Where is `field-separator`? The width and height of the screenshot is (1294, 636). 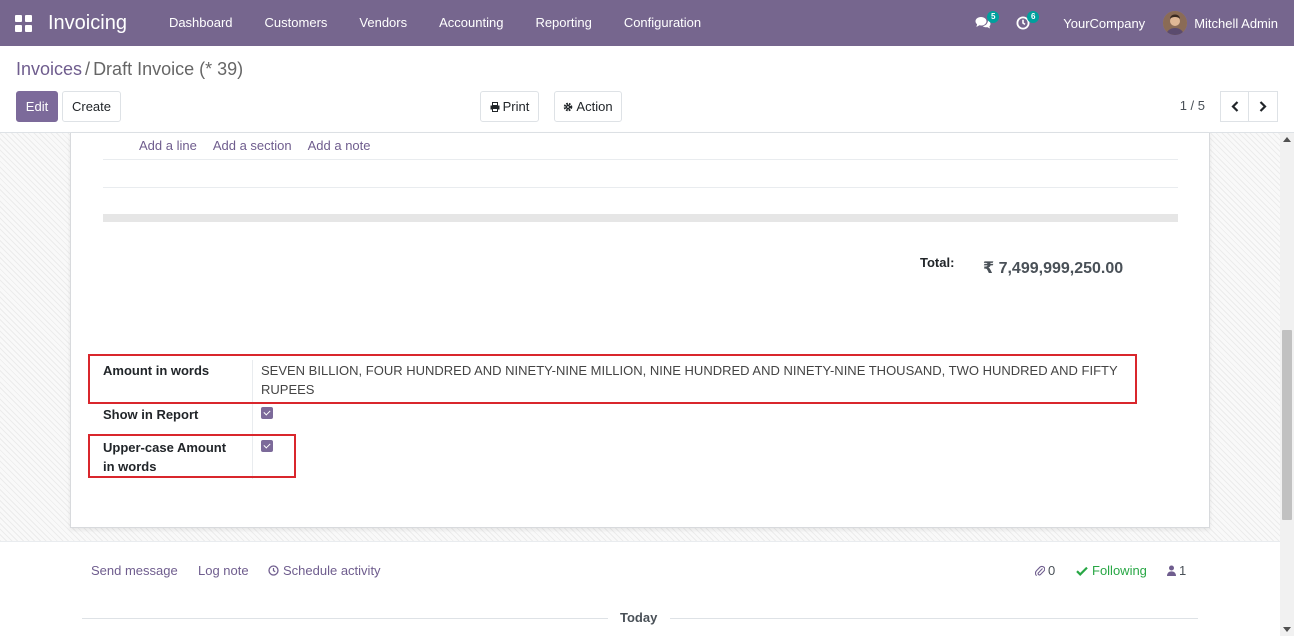 field-separator is located at coordinates (252, 419).